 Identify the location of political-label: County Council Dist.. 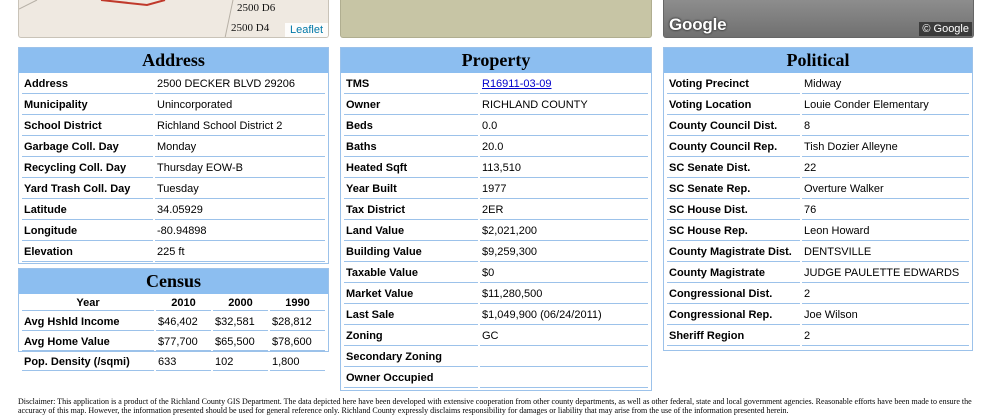
(733, 125).